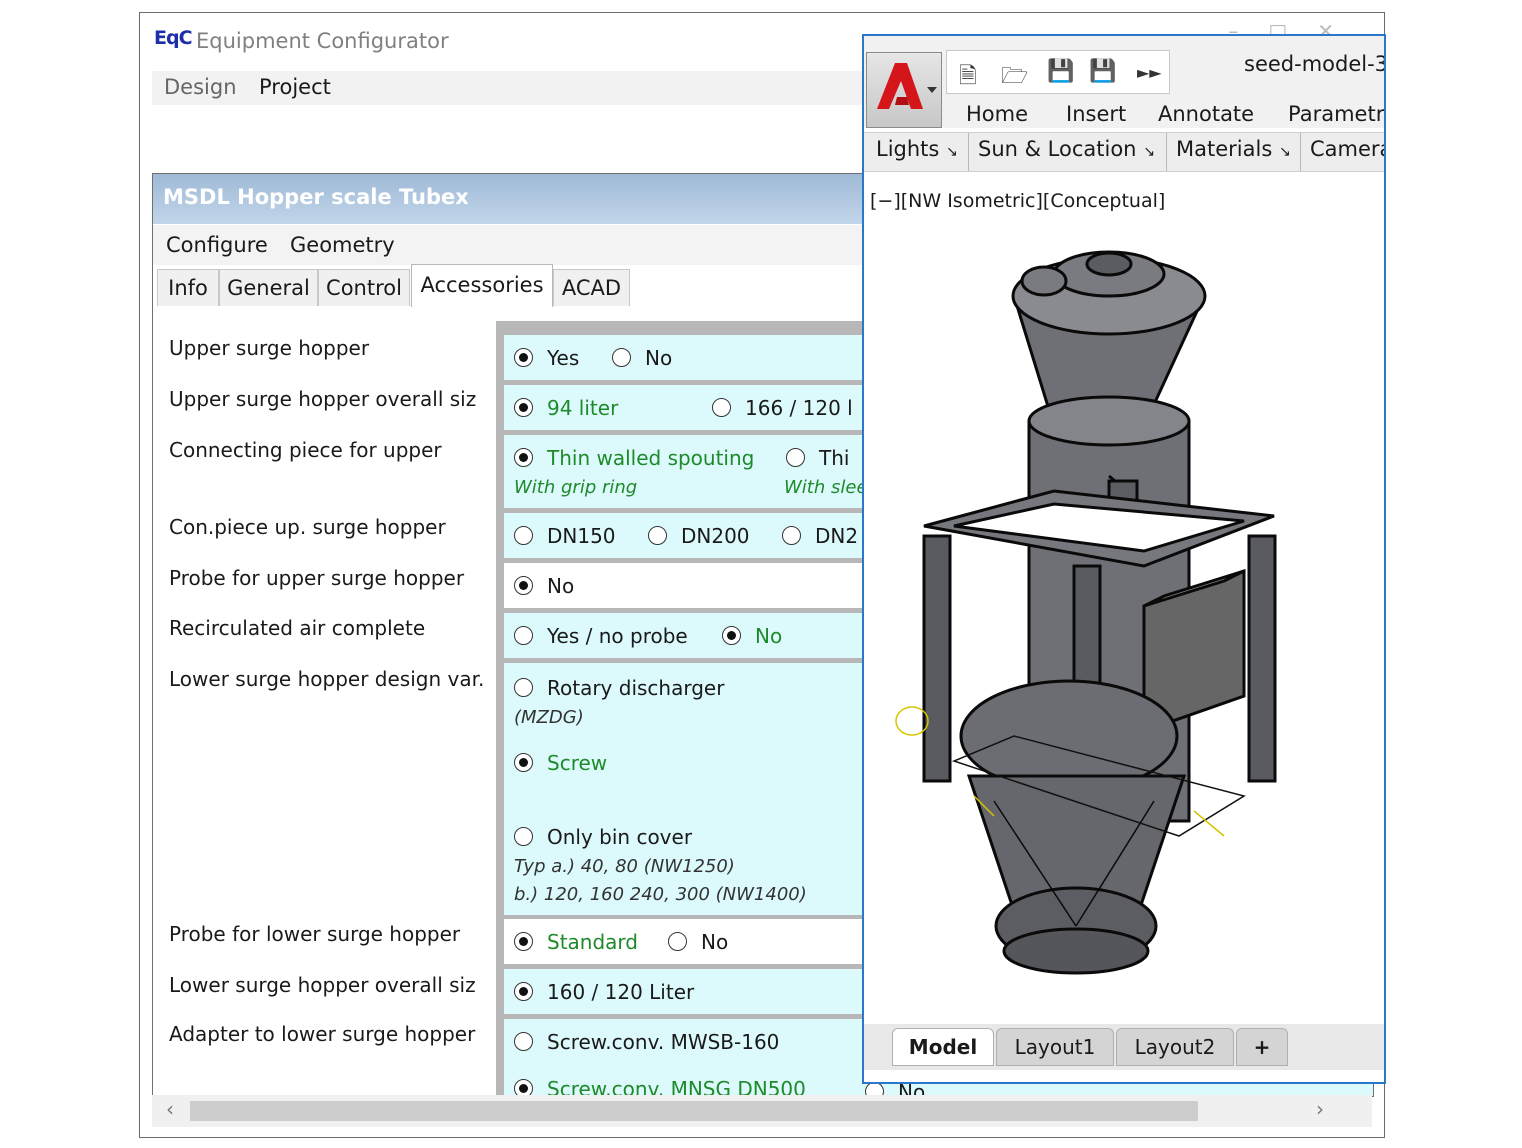 Image resolution: width=1522 pixels, height=1148 pixels. Describe the element at coordinates (322, 41) in the screenshot. I see `app-title: Equipment Configurator` at that location.